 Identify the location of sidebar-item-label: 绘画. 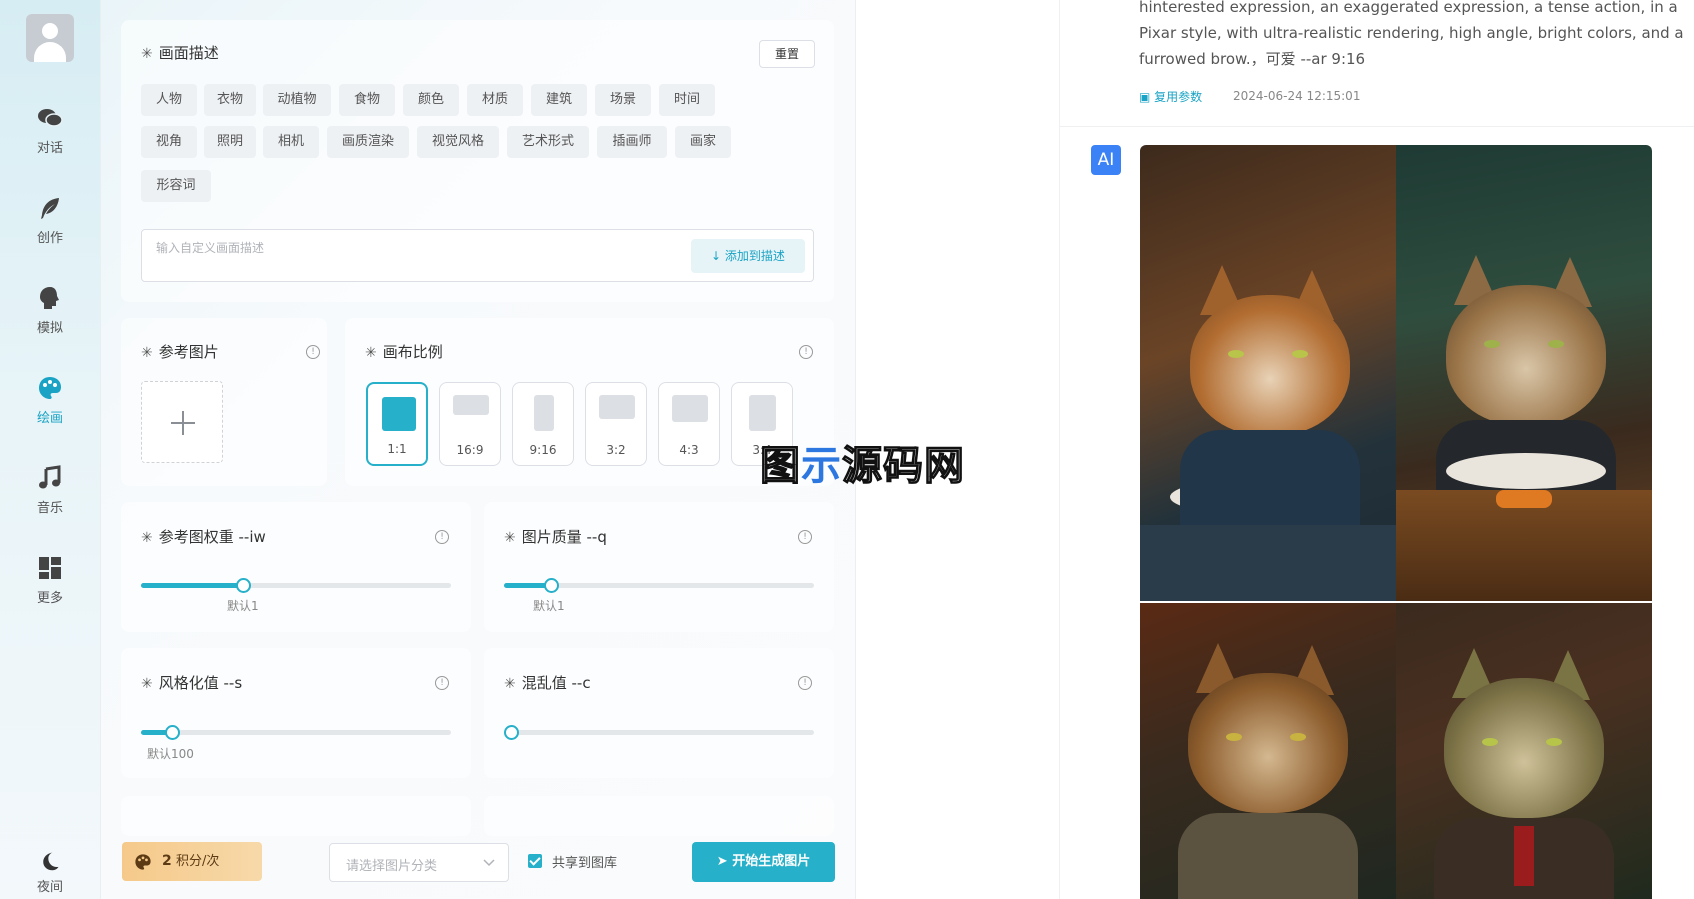
(49, 418).